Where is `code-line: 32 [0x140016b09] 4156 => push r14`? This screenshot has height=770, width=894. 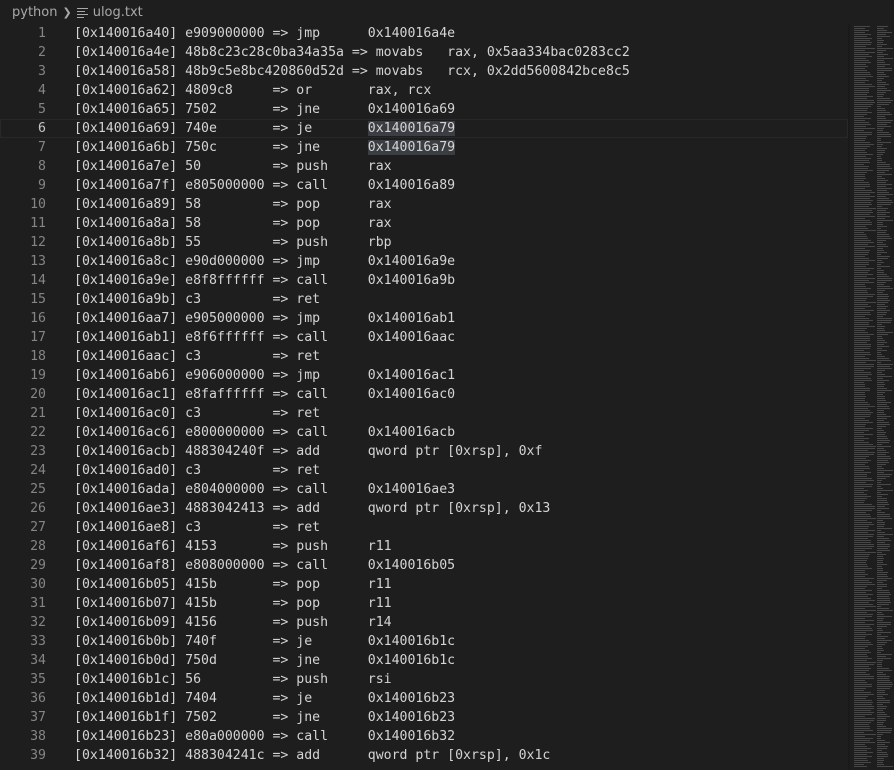
code-line: 32 [0x140016b09] 4156 => push r14 is located at coordinates (424, 622).